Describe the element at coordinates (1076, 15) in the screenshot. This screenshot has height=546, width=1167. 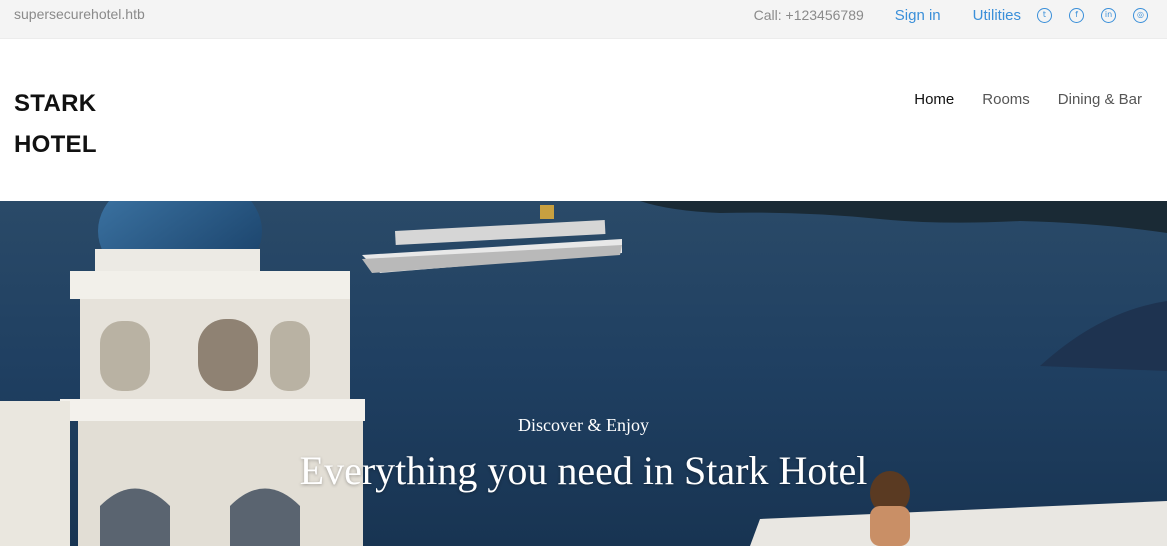
I see `facebook-icon: f` at that location.